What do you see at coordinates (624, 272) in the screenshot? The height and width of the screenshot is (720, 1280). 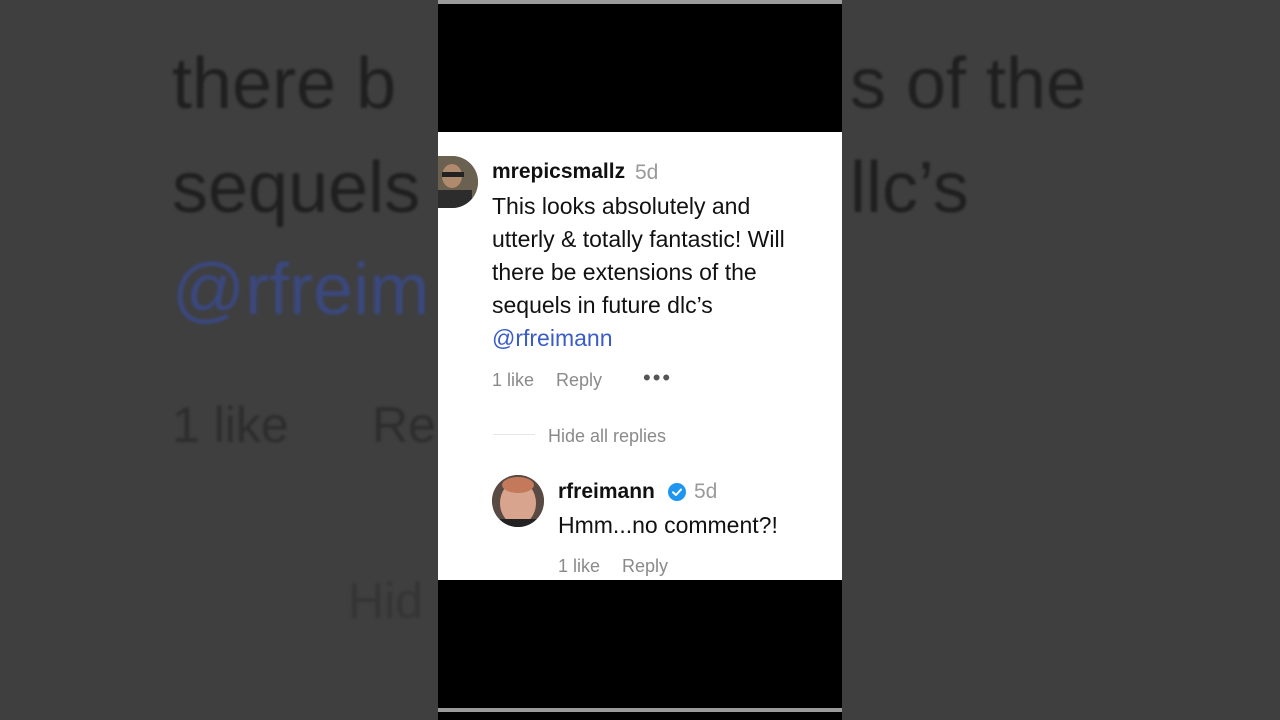 I see `comment-text-line: there be extensions of the` at bounding box center [624, 272].